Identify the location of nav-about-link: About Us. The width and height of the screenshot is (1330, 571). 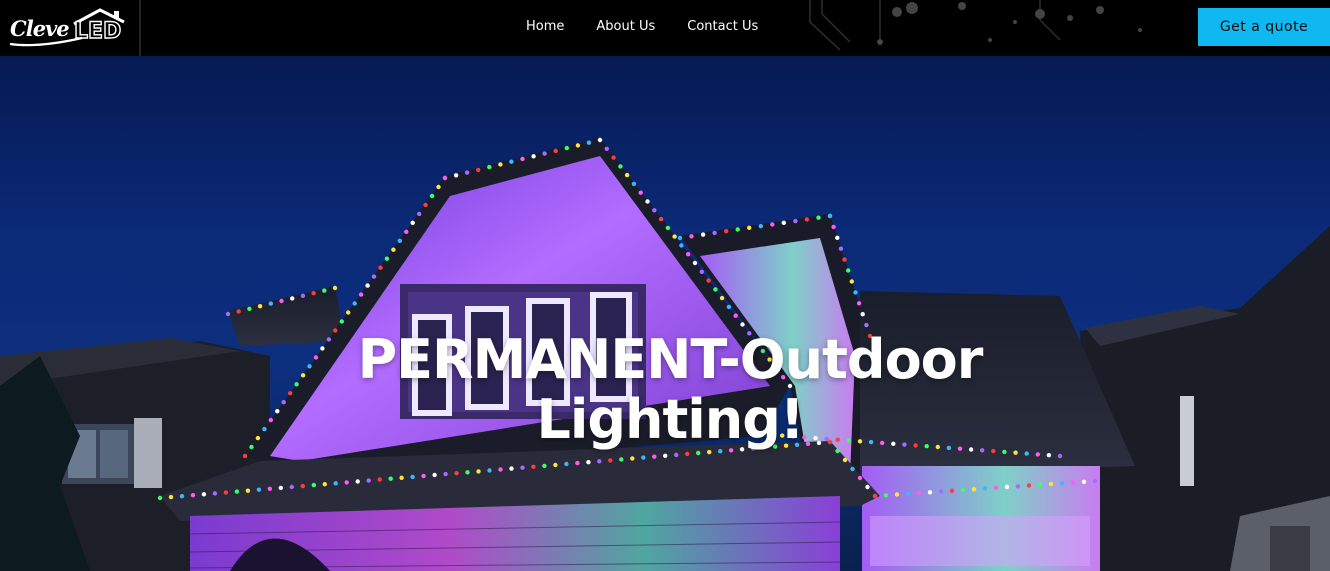
(625, 27).